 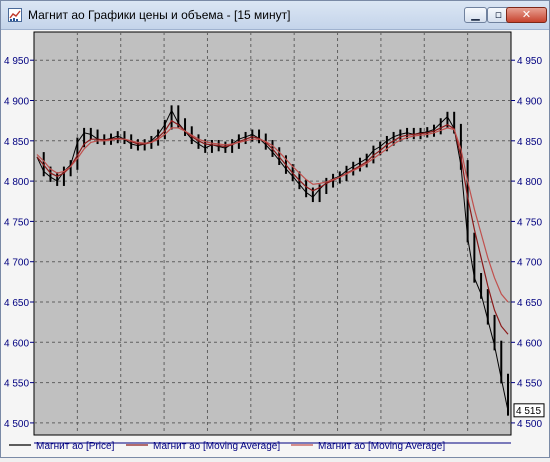 What do you see at coordinates (529, 182) in the screenshot?
I see `y-tick-label-right: 4 800` at bounding box center [529, 182].